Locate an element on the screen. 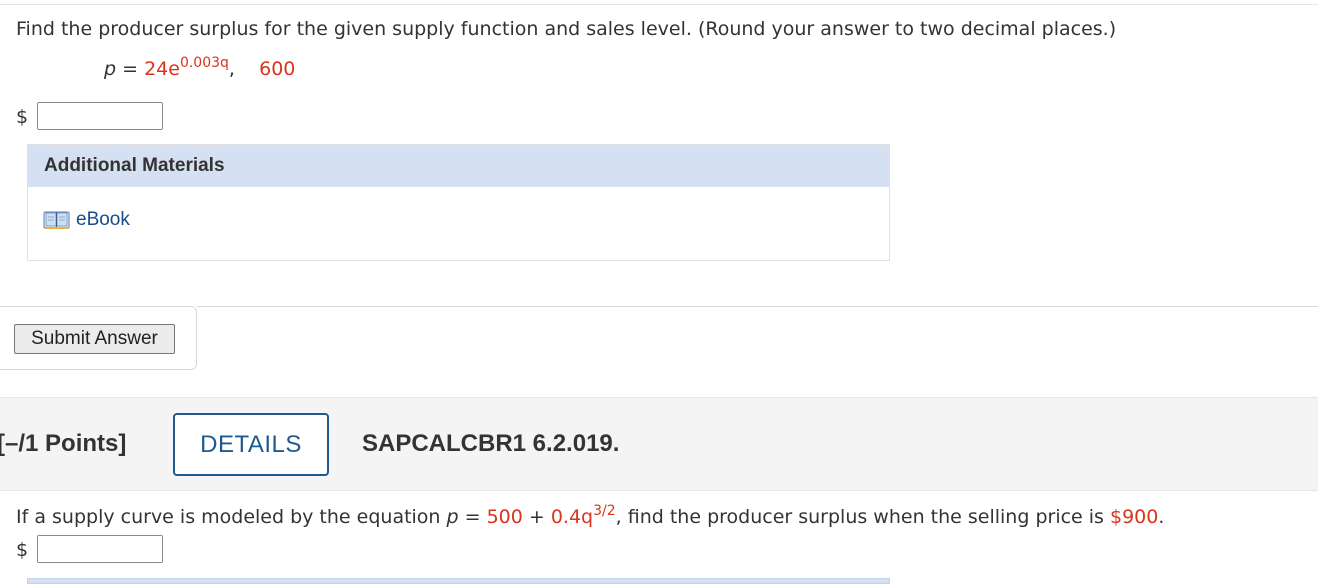 This screenshot has height=584, width=1318. book-icon is located at coordinates (56, 220).